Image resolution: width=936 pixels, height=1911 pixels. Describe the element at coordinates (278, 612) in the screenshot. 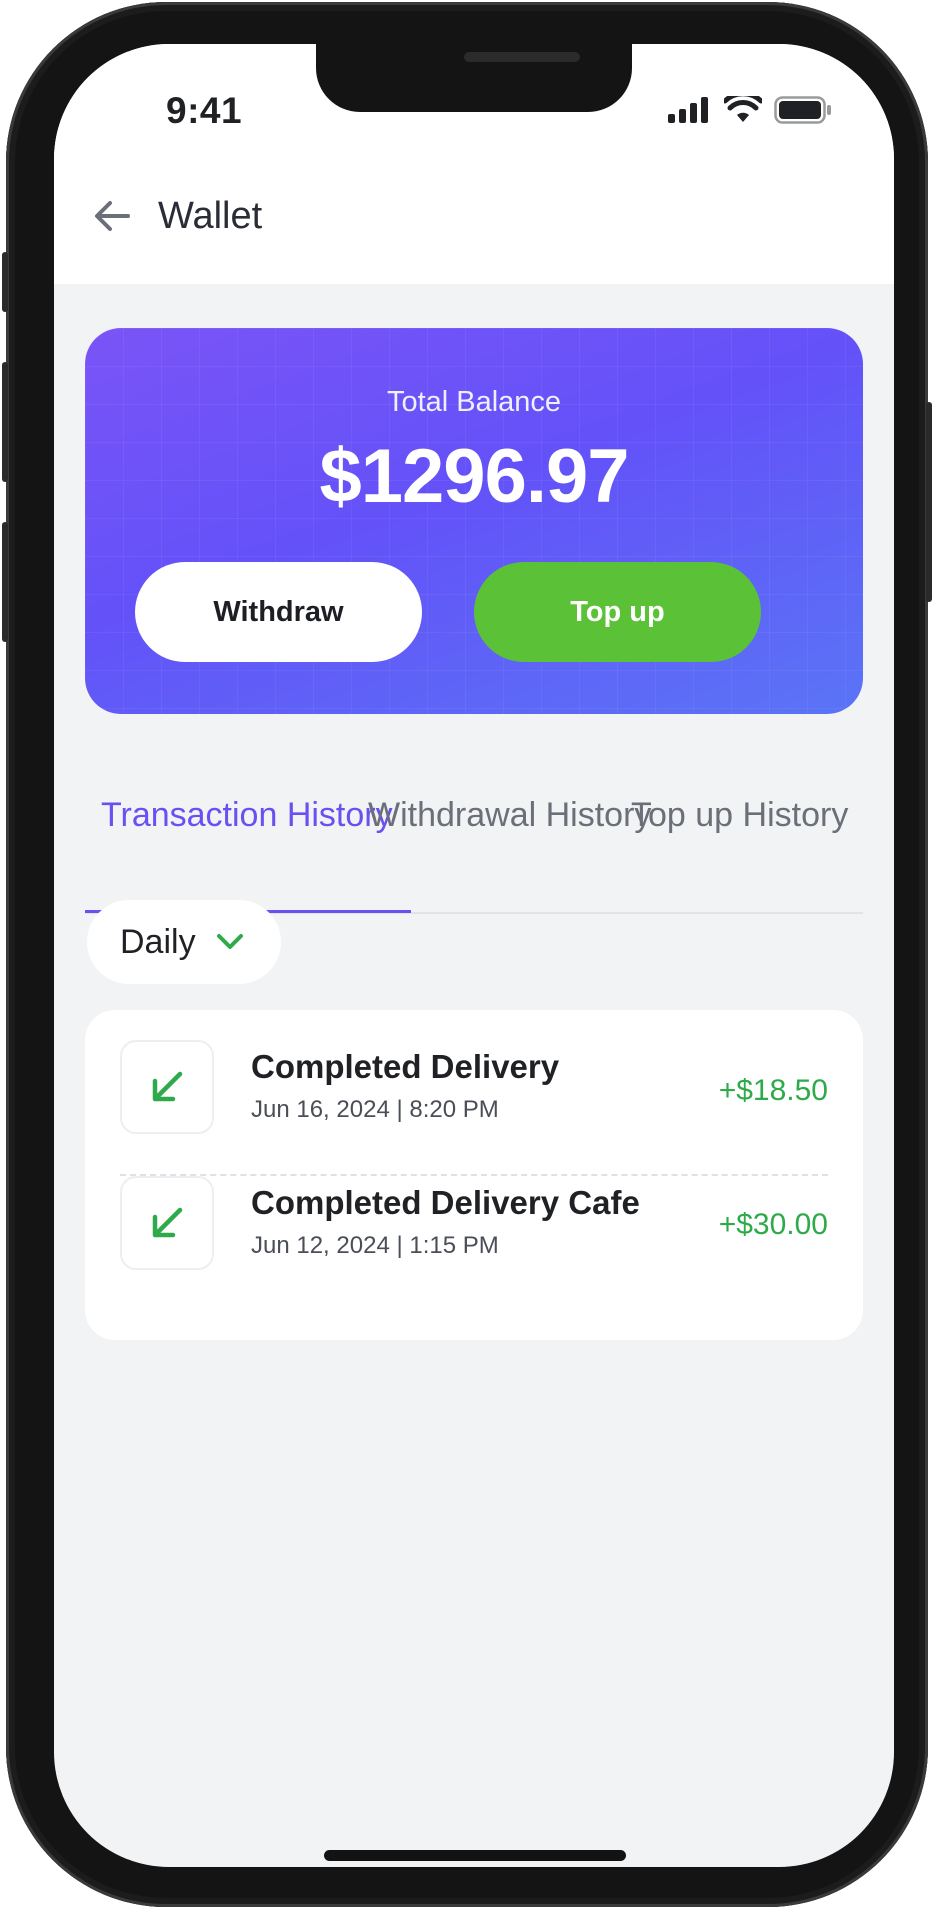

I see `withdraw-button: Withdraw` at that location.